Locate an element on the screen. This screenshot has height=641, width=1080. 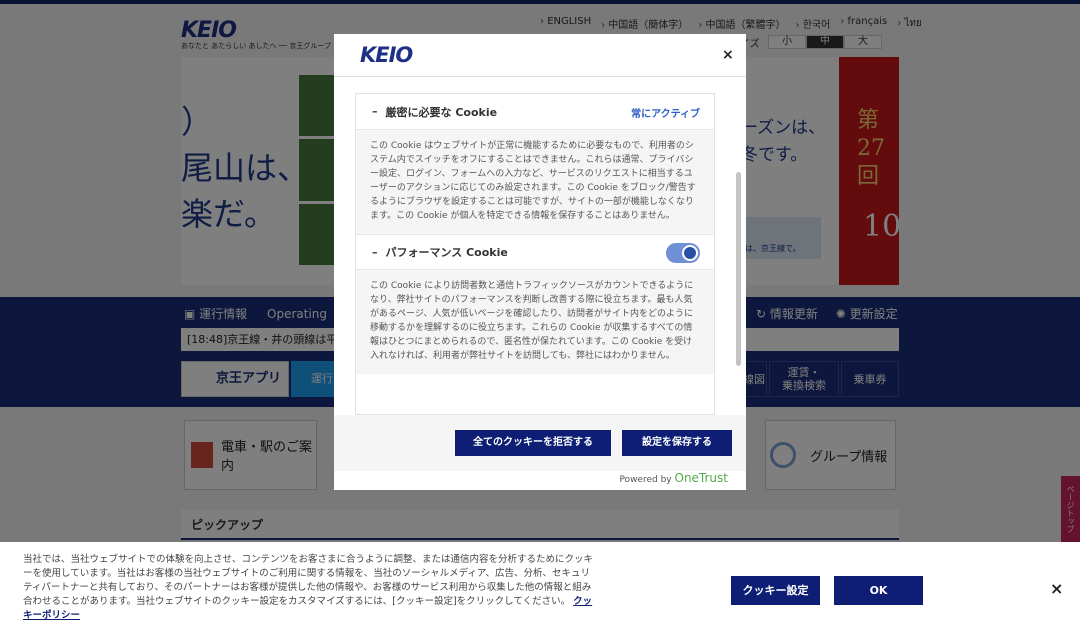
powered-by-onetrust: Powered by OneTrust is located at coordinates (673, 478).